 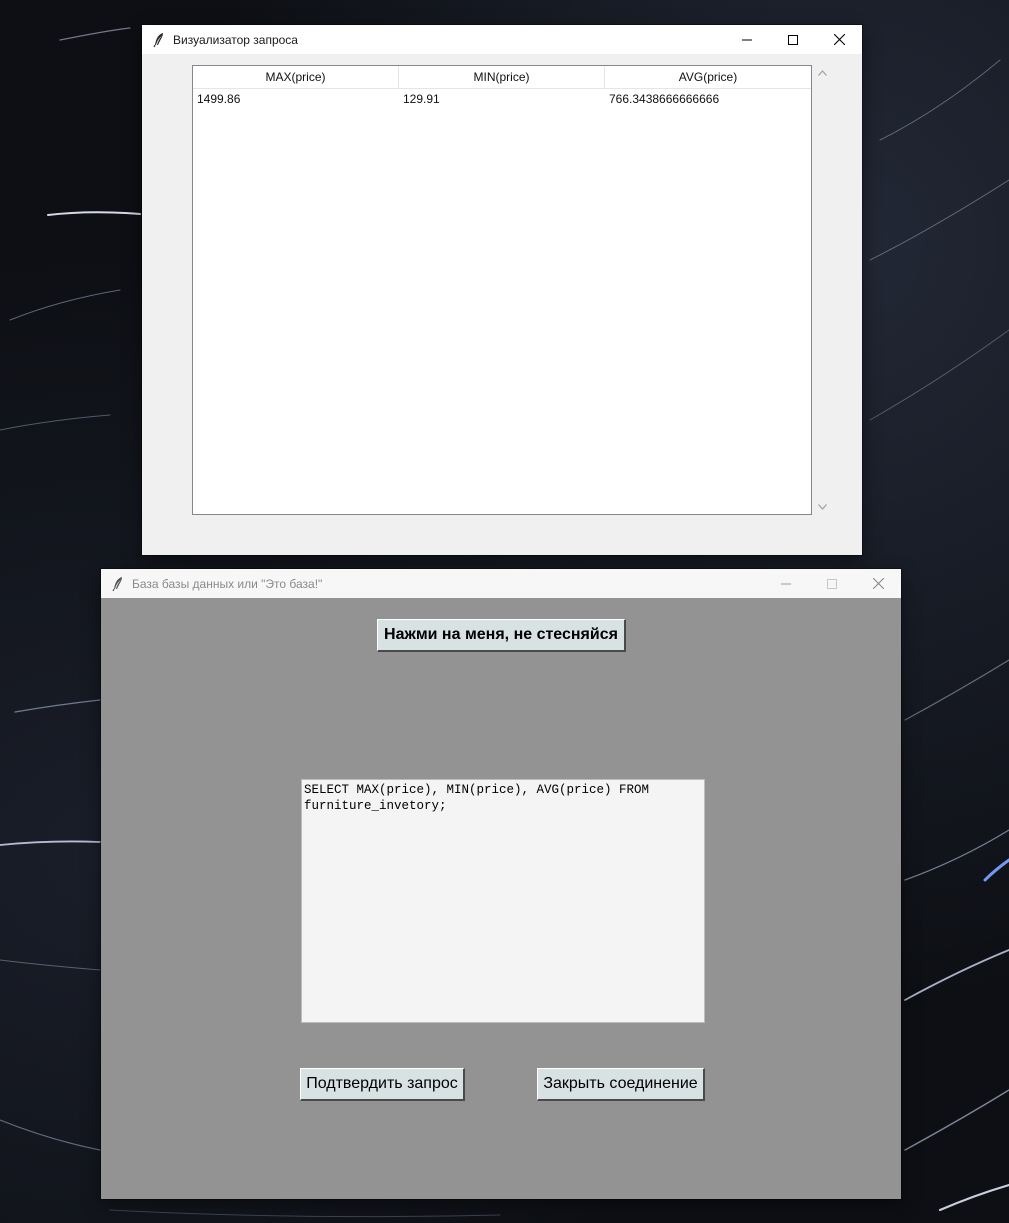 What do you see at coordinates (822, 290) in the screenshot?
I see `vertical-scrollbar` at bounding box center [822, 290].